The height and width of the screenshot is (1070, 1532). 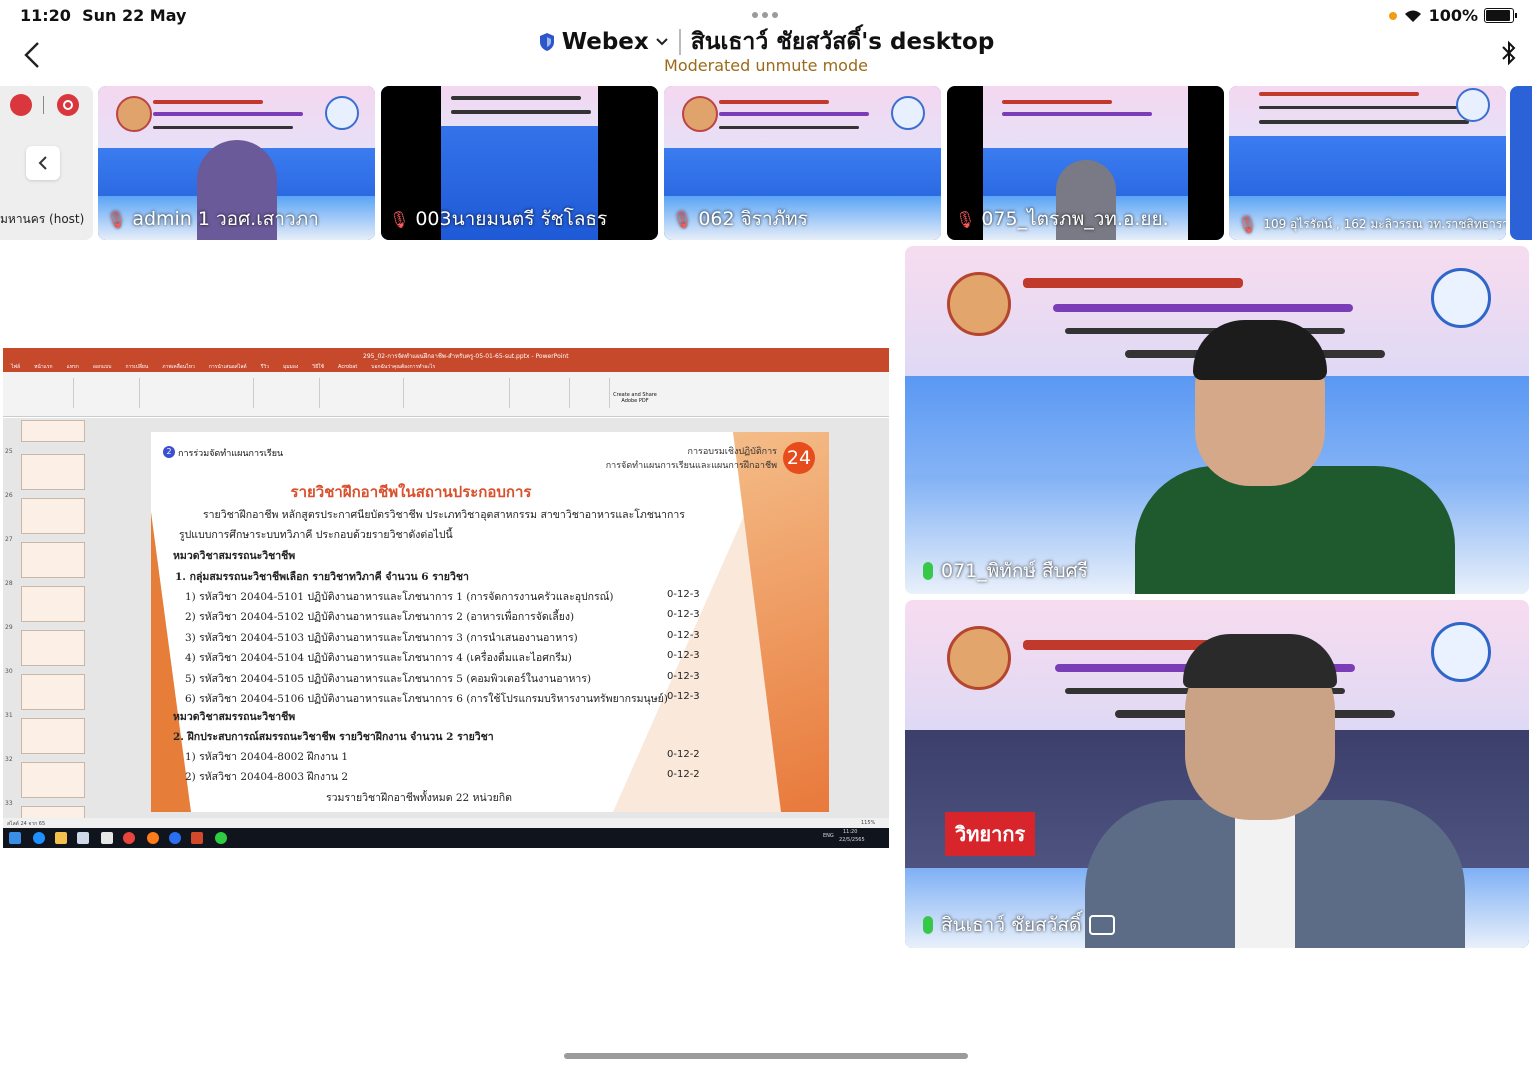 I want to click on webex-icon, so click(x=175, y=838).